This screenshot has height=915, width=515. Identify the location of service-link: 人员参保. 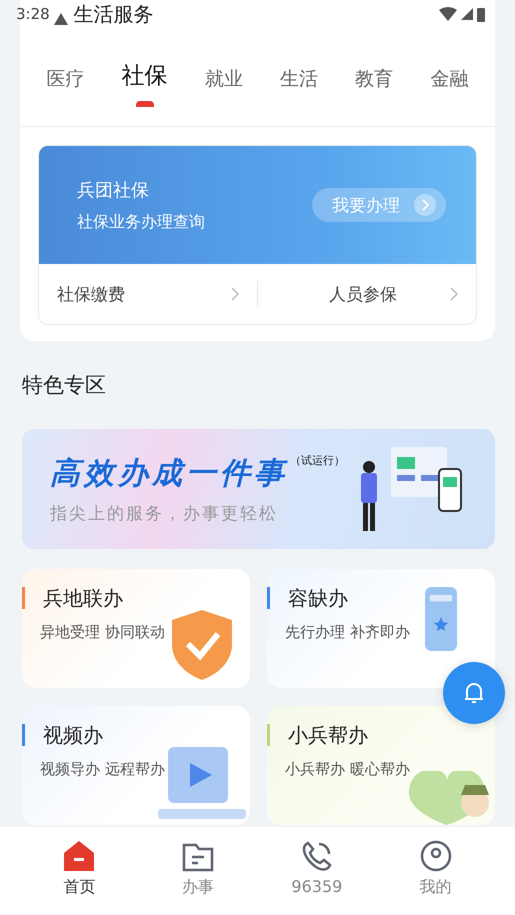
(366, 294).